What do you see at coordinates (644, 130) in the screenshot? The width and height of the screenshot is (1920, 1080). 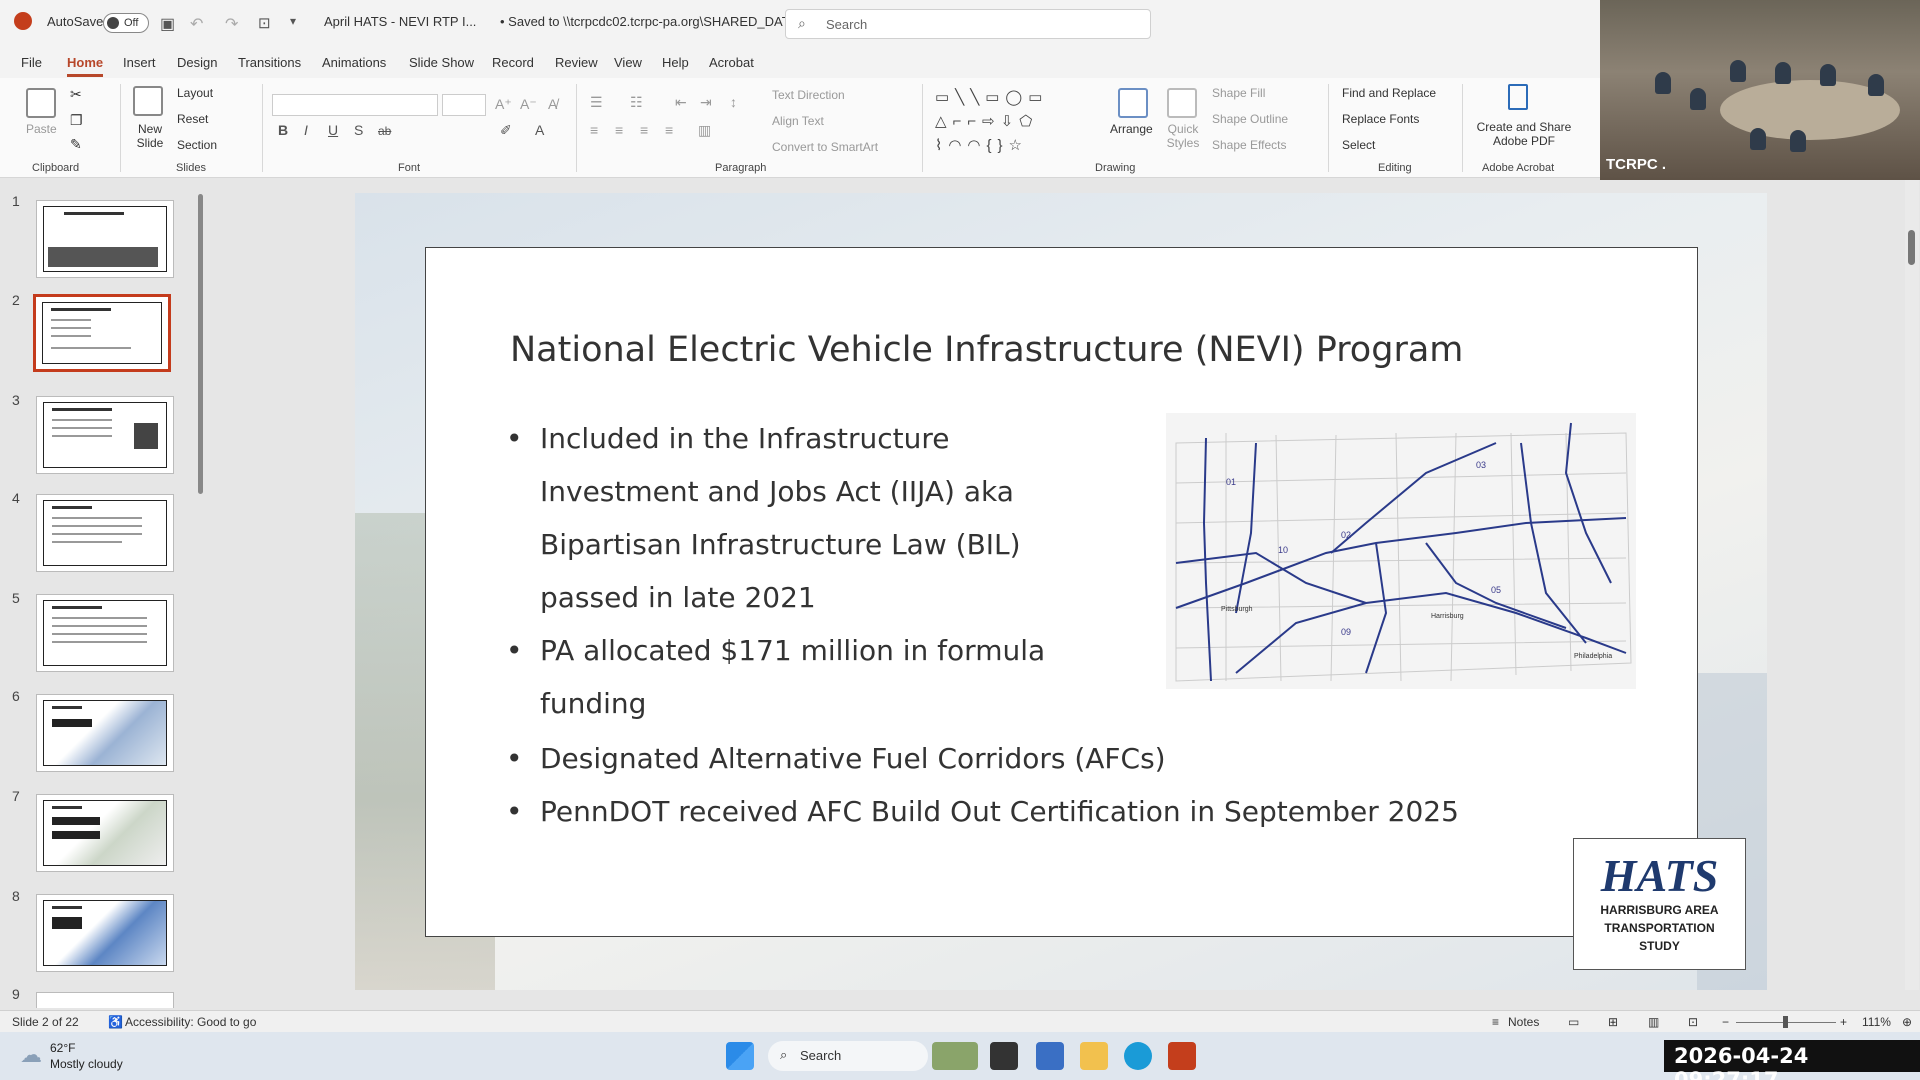 I see `align-right-icon: ≡` at bounding box center [644, 130].